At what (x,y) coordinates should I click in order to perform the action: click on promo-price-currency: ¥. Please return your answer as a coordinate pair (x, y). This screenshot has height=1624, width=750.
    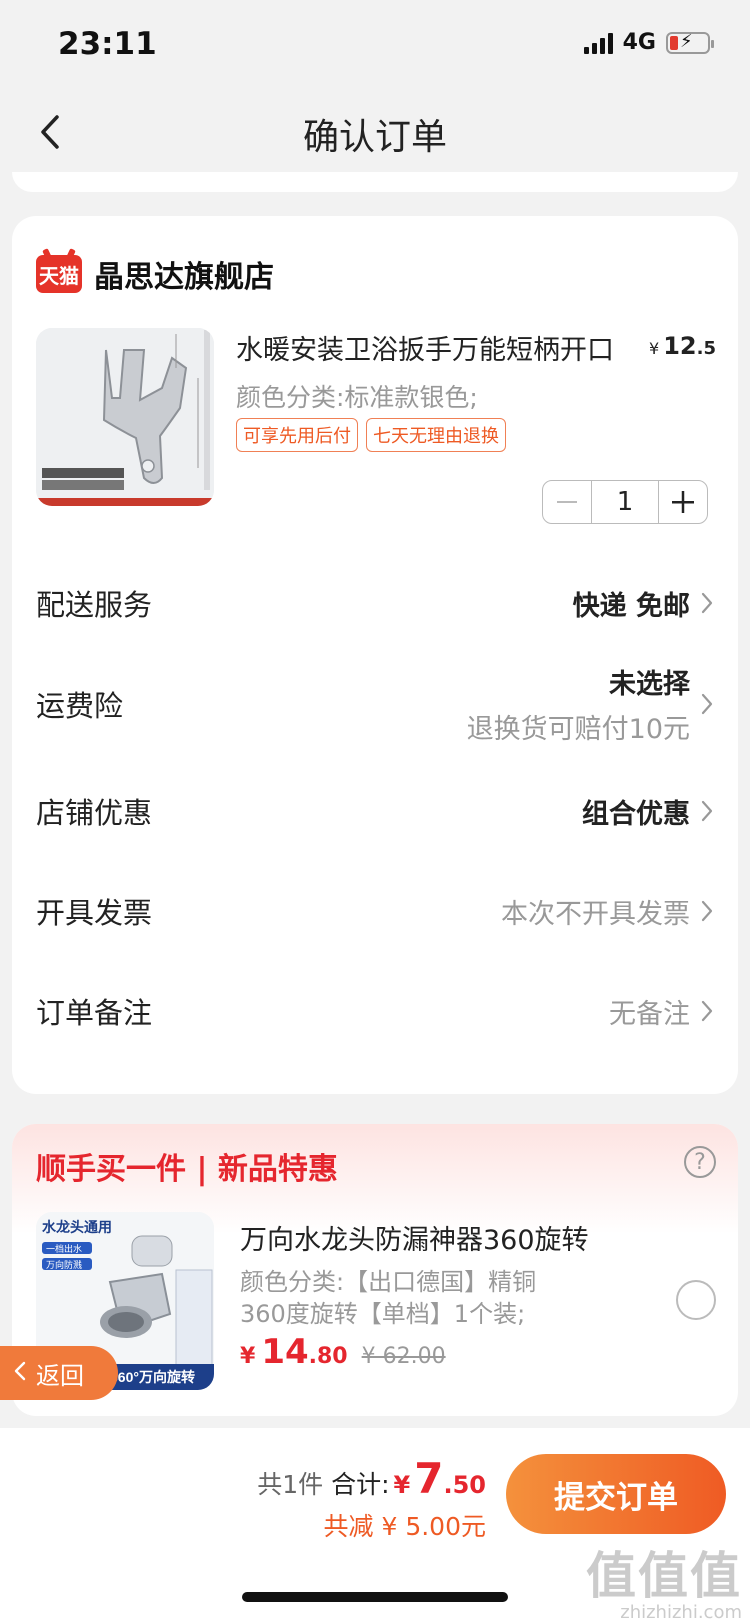
    Looking at the image, I should click on (248, 1356).